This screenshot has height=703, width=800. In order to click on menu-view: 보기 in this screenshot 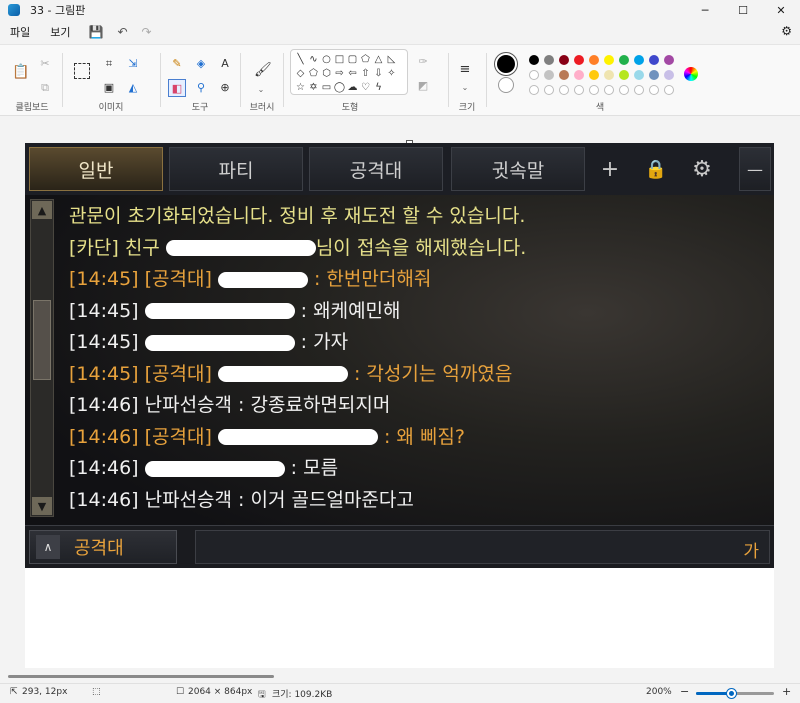, I will do `click(60, 32)`.